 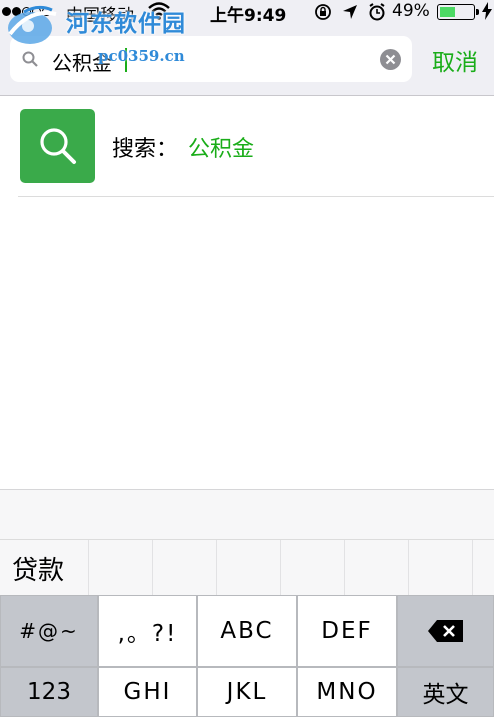 I want to click on backspace-icon, so click(x=445, y=631).